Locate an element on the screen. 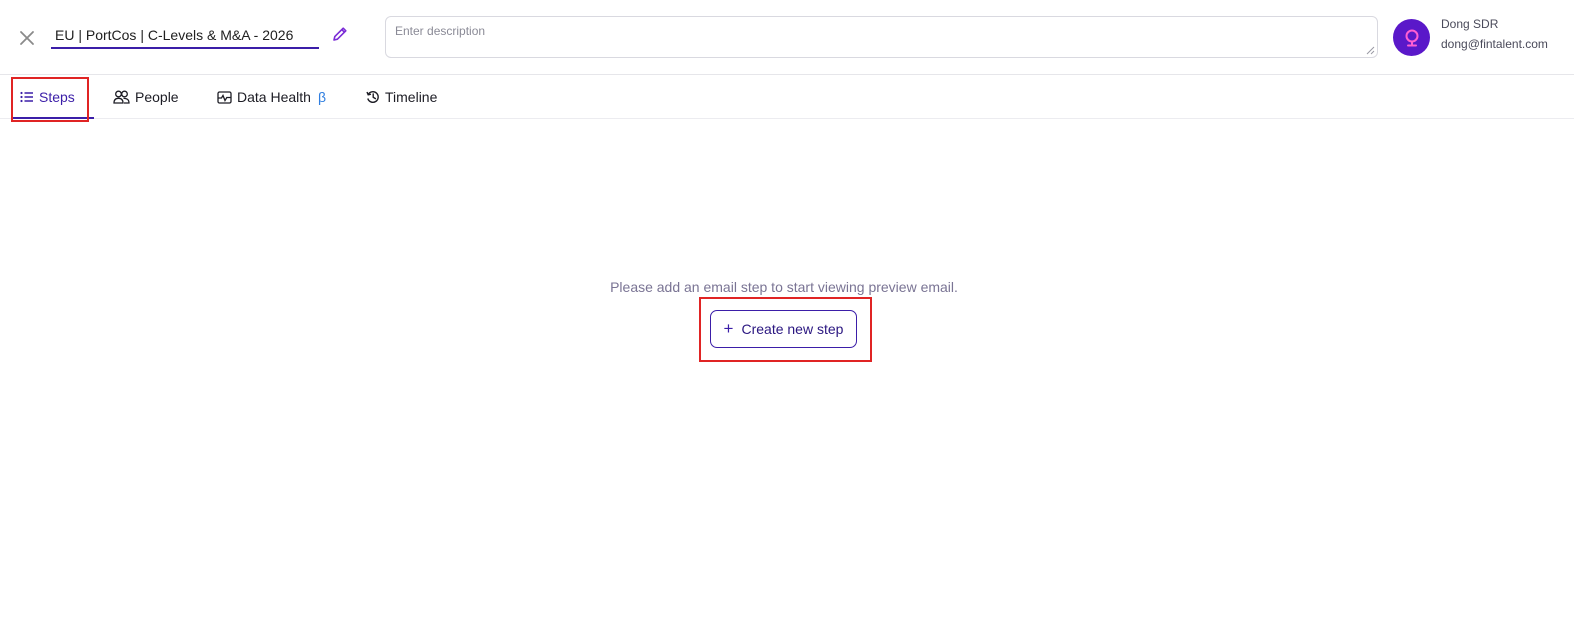 The image size is (1574, 620). tab-timeline-label: Timeline is located at coordinates (411, 97).